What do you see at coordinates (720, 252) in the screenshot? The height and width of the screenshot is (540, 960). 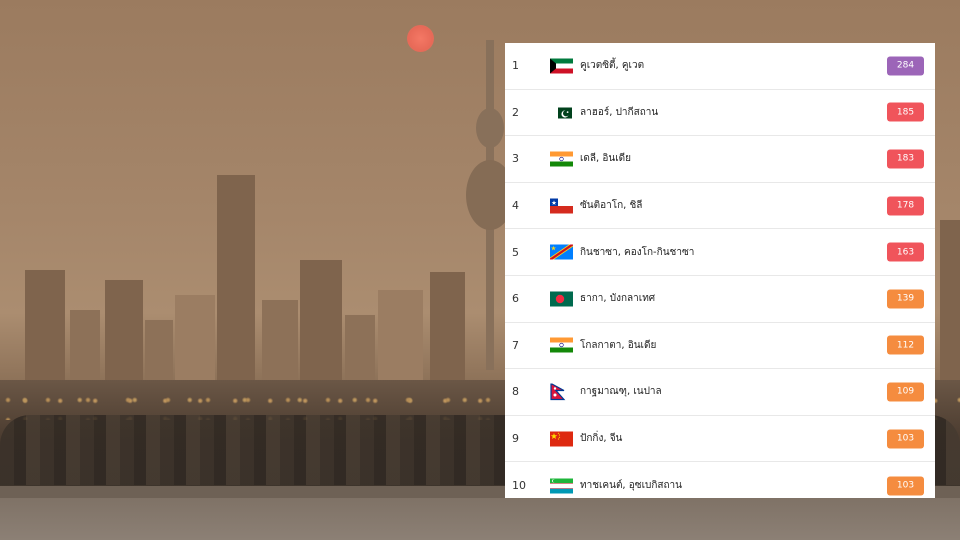 I see `ranking-row: 5 กินชาซา, คองโก-กินชาซา 163` at bounding box center [720, 252].